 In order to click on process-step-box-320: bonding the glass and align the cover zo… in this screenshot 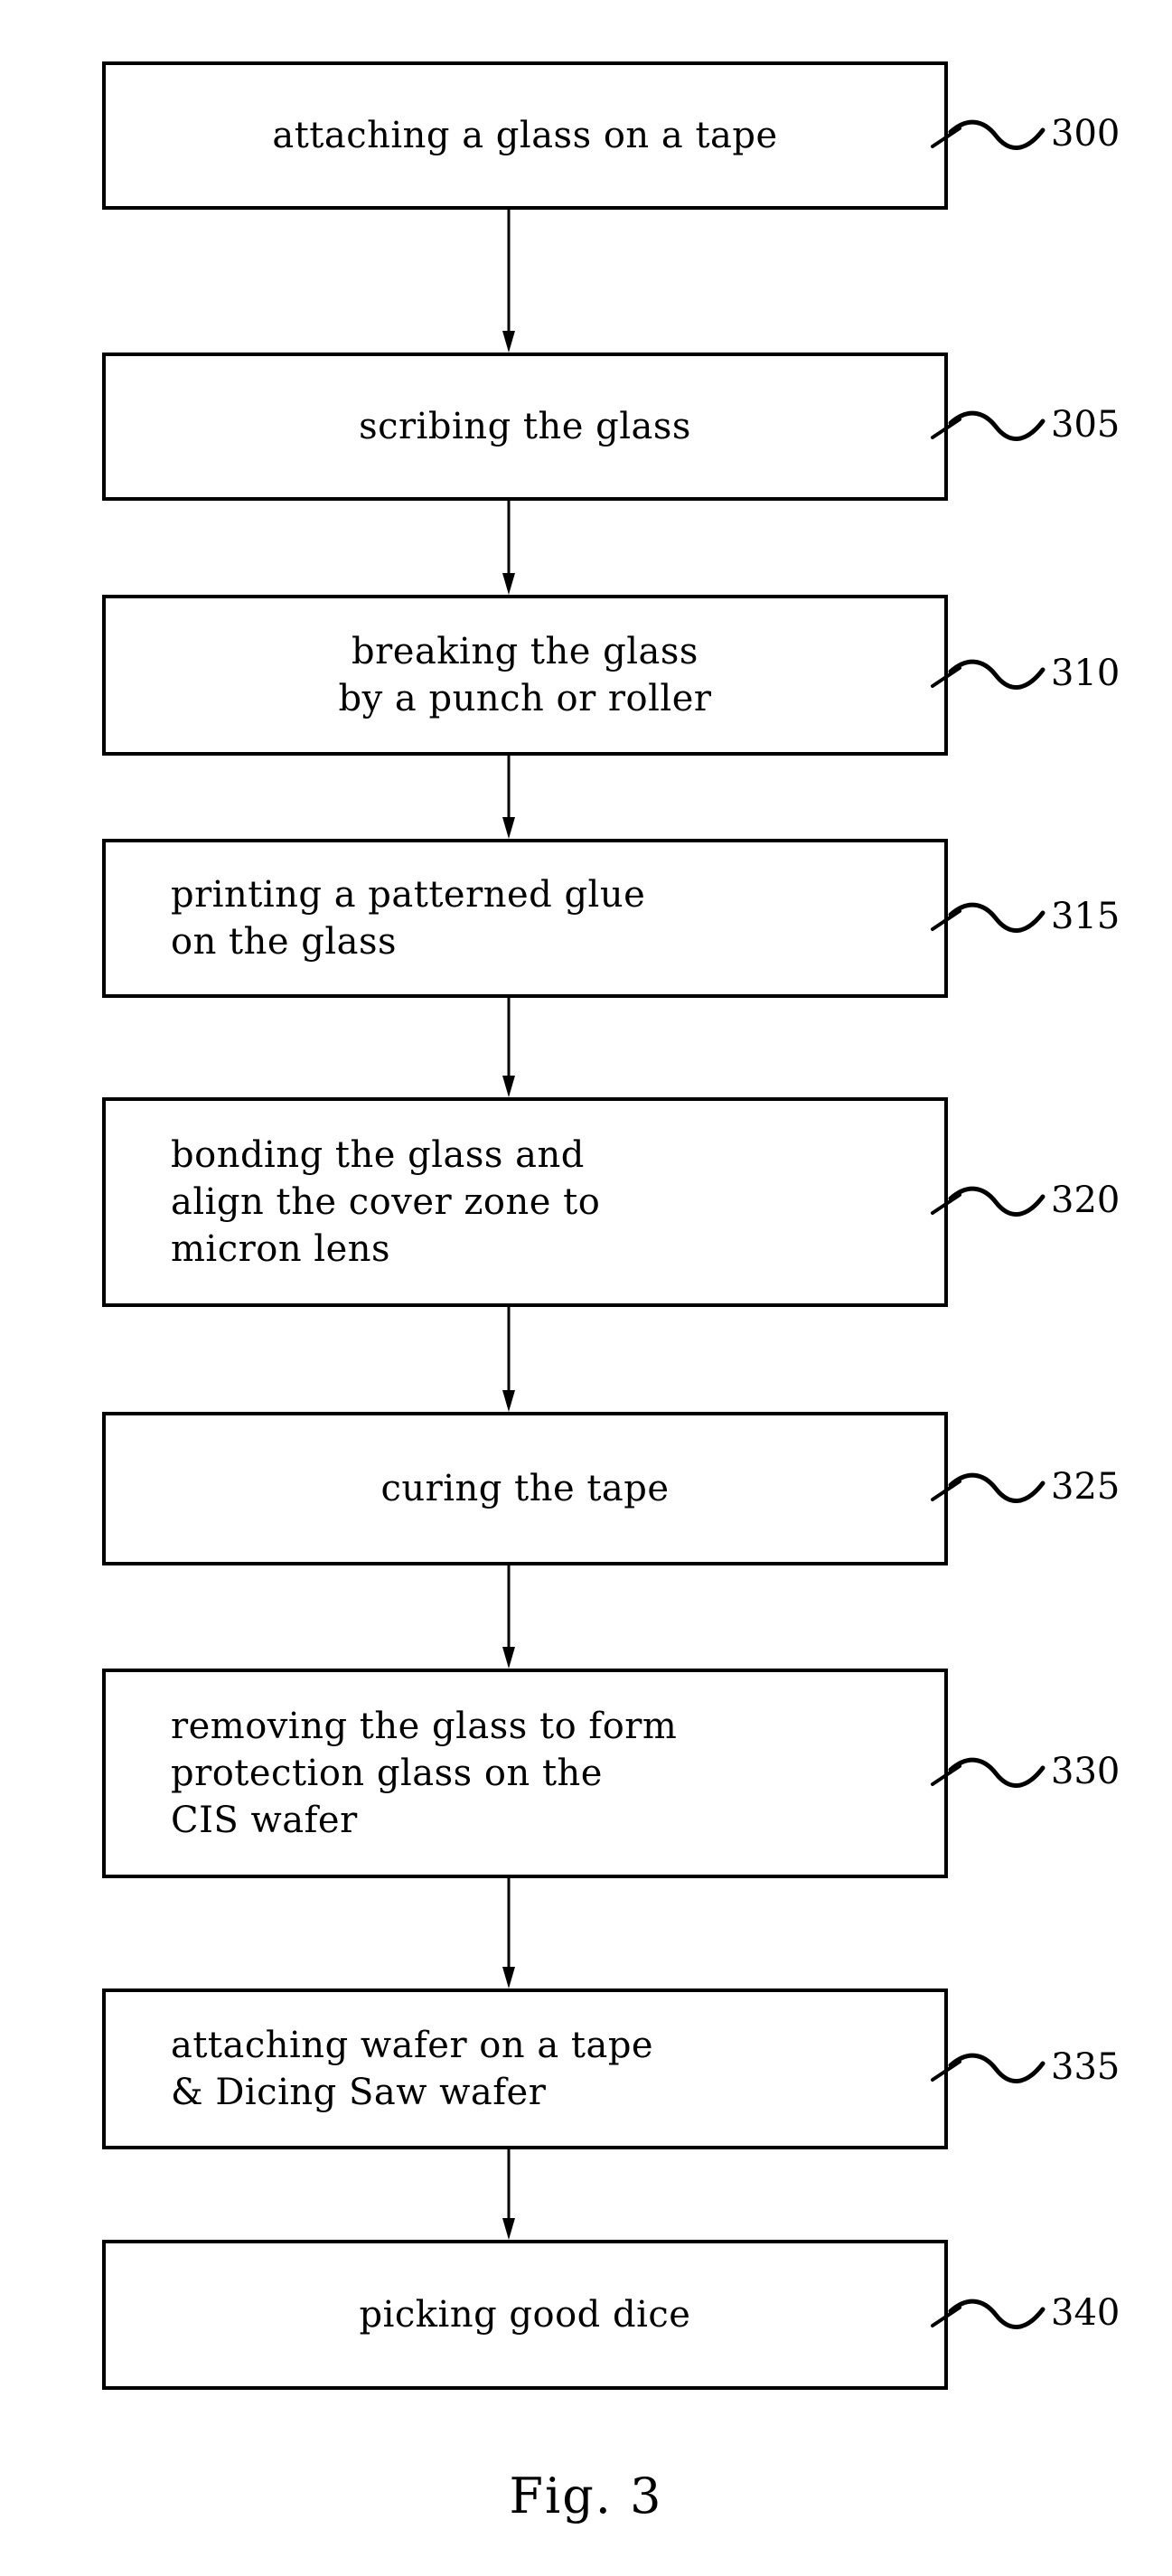, I will do `click(525, 1202)`.